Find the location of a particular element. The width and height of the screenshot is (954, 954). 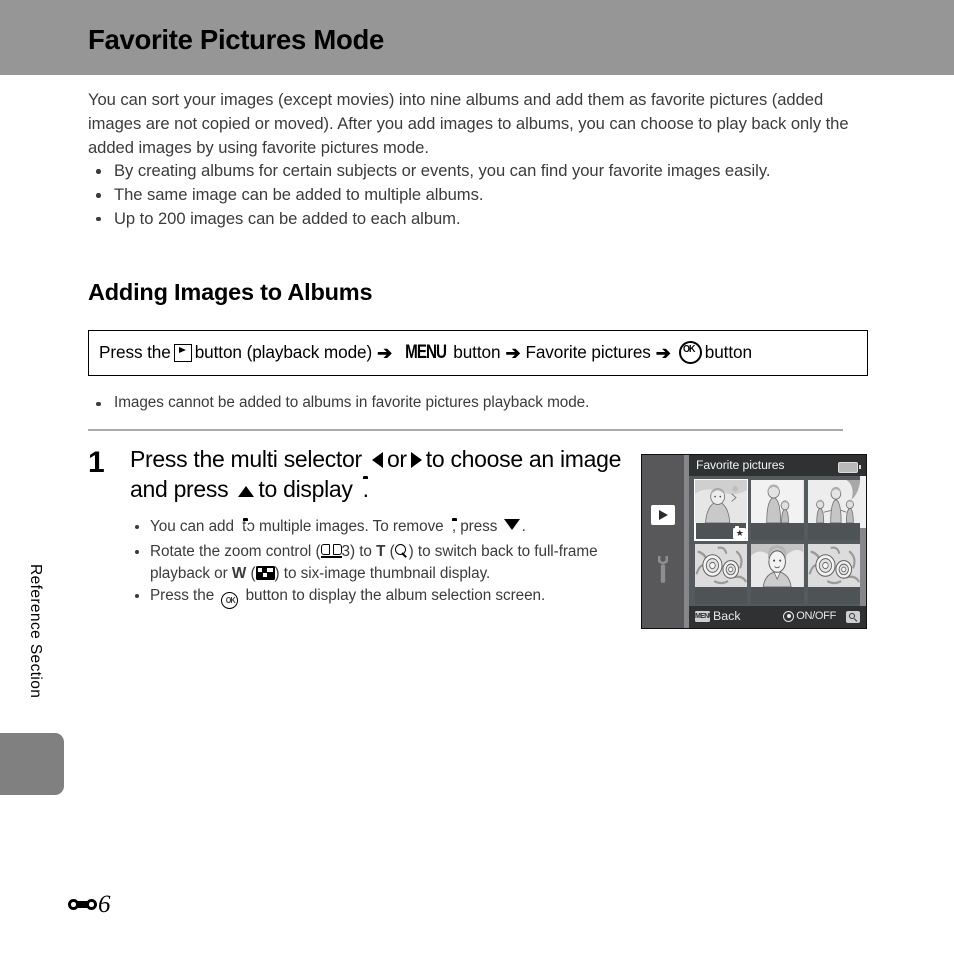

camera-thumbnail-area is located at coordinates (777, 541).